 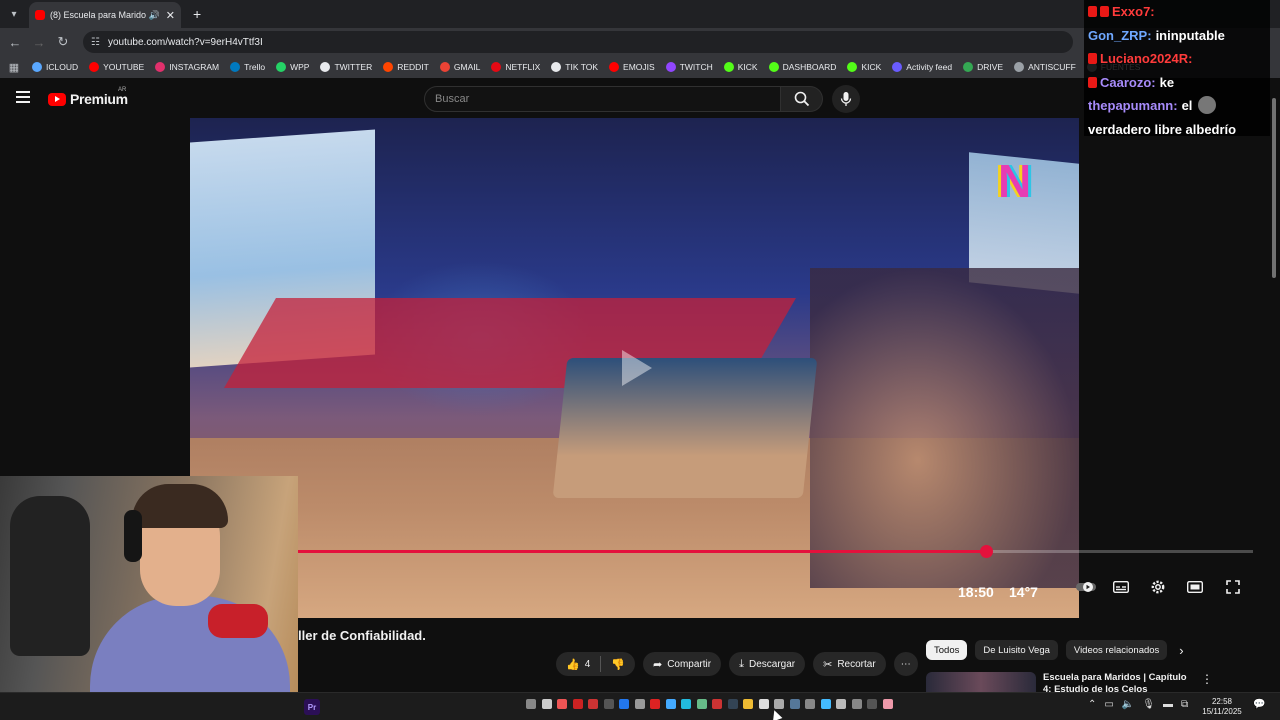 What do you see at coordinates (1274, 390) in the screenshot?
I see `page-scrollbar` at bounding box center [1274, 390].